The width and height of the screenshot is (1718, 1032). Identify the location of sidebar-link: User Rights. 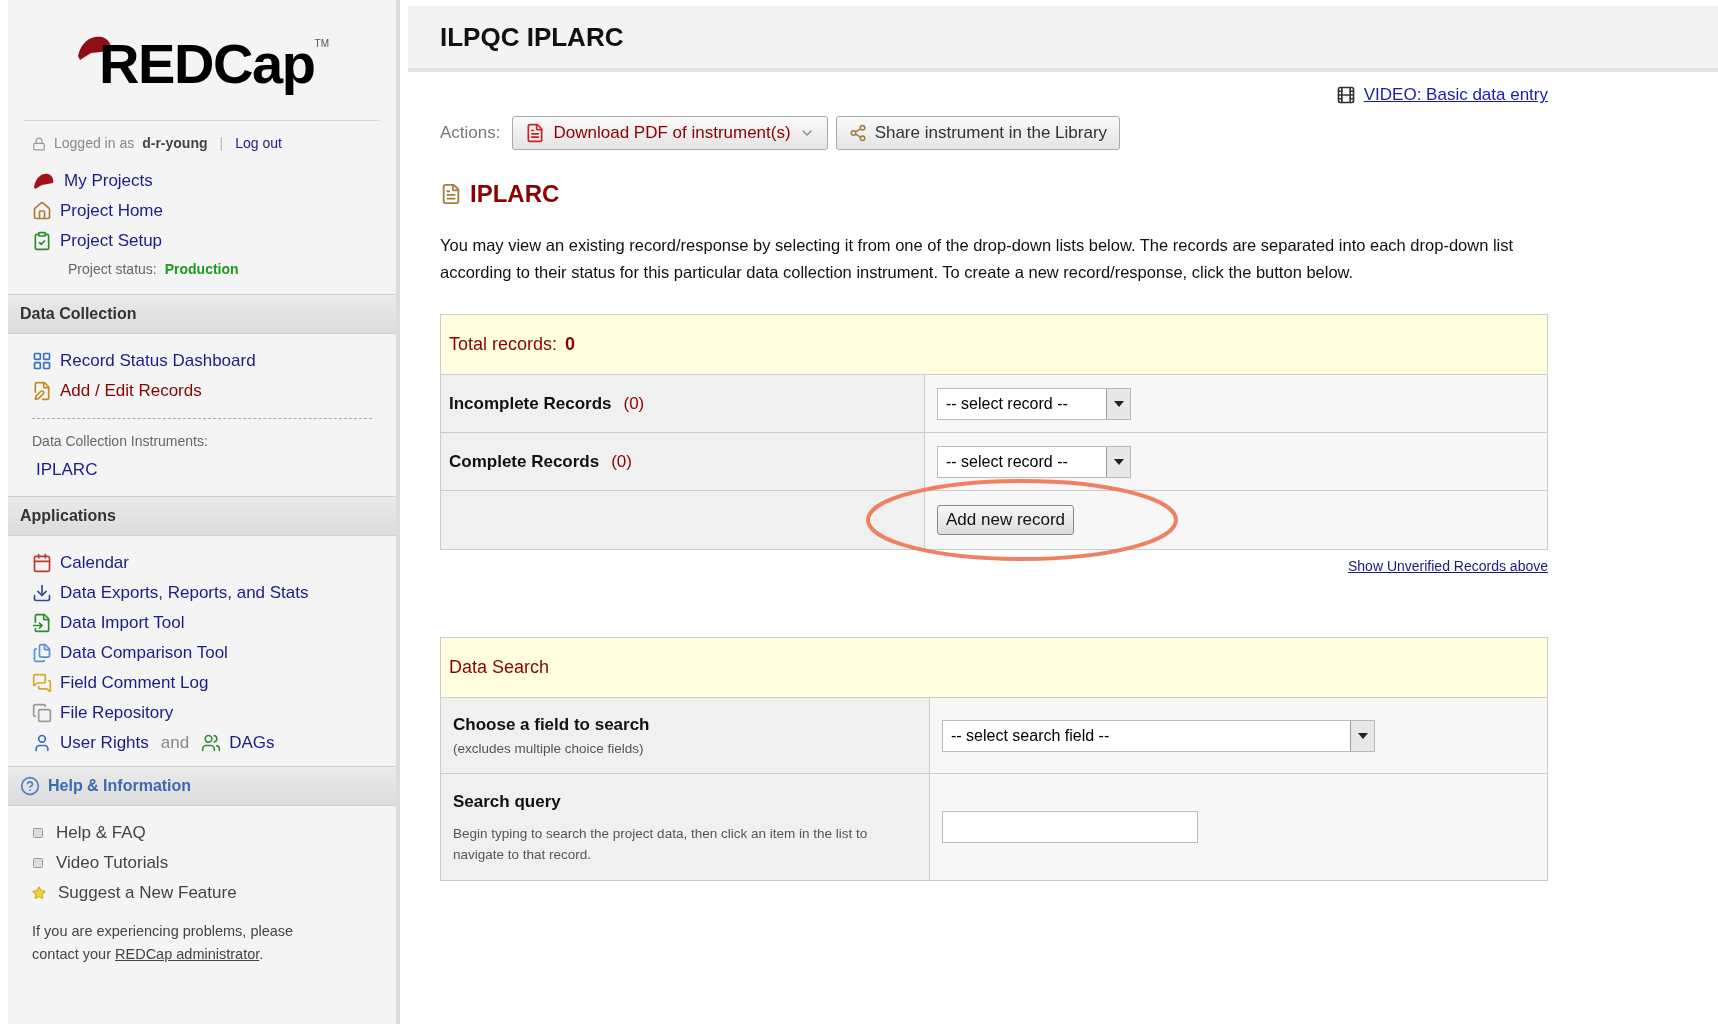
(104, 743).